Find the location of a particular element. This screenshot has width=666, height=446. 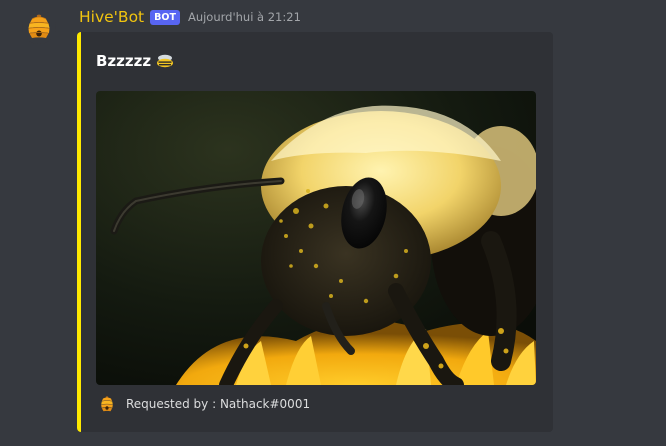

avatar is located at coordinates (39, 27).